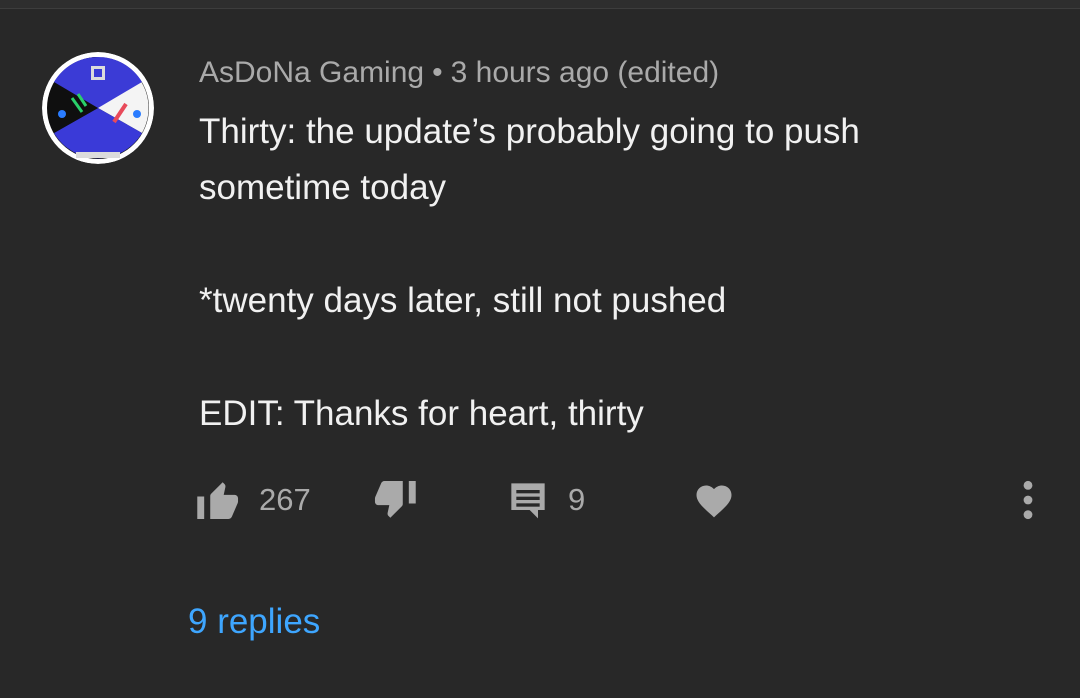 The width and height of the screenshot is (1080, 698). Describe the element at coordinates (323, 187) in the screenshot. I see `comment-line-2: sometime today` at that location.